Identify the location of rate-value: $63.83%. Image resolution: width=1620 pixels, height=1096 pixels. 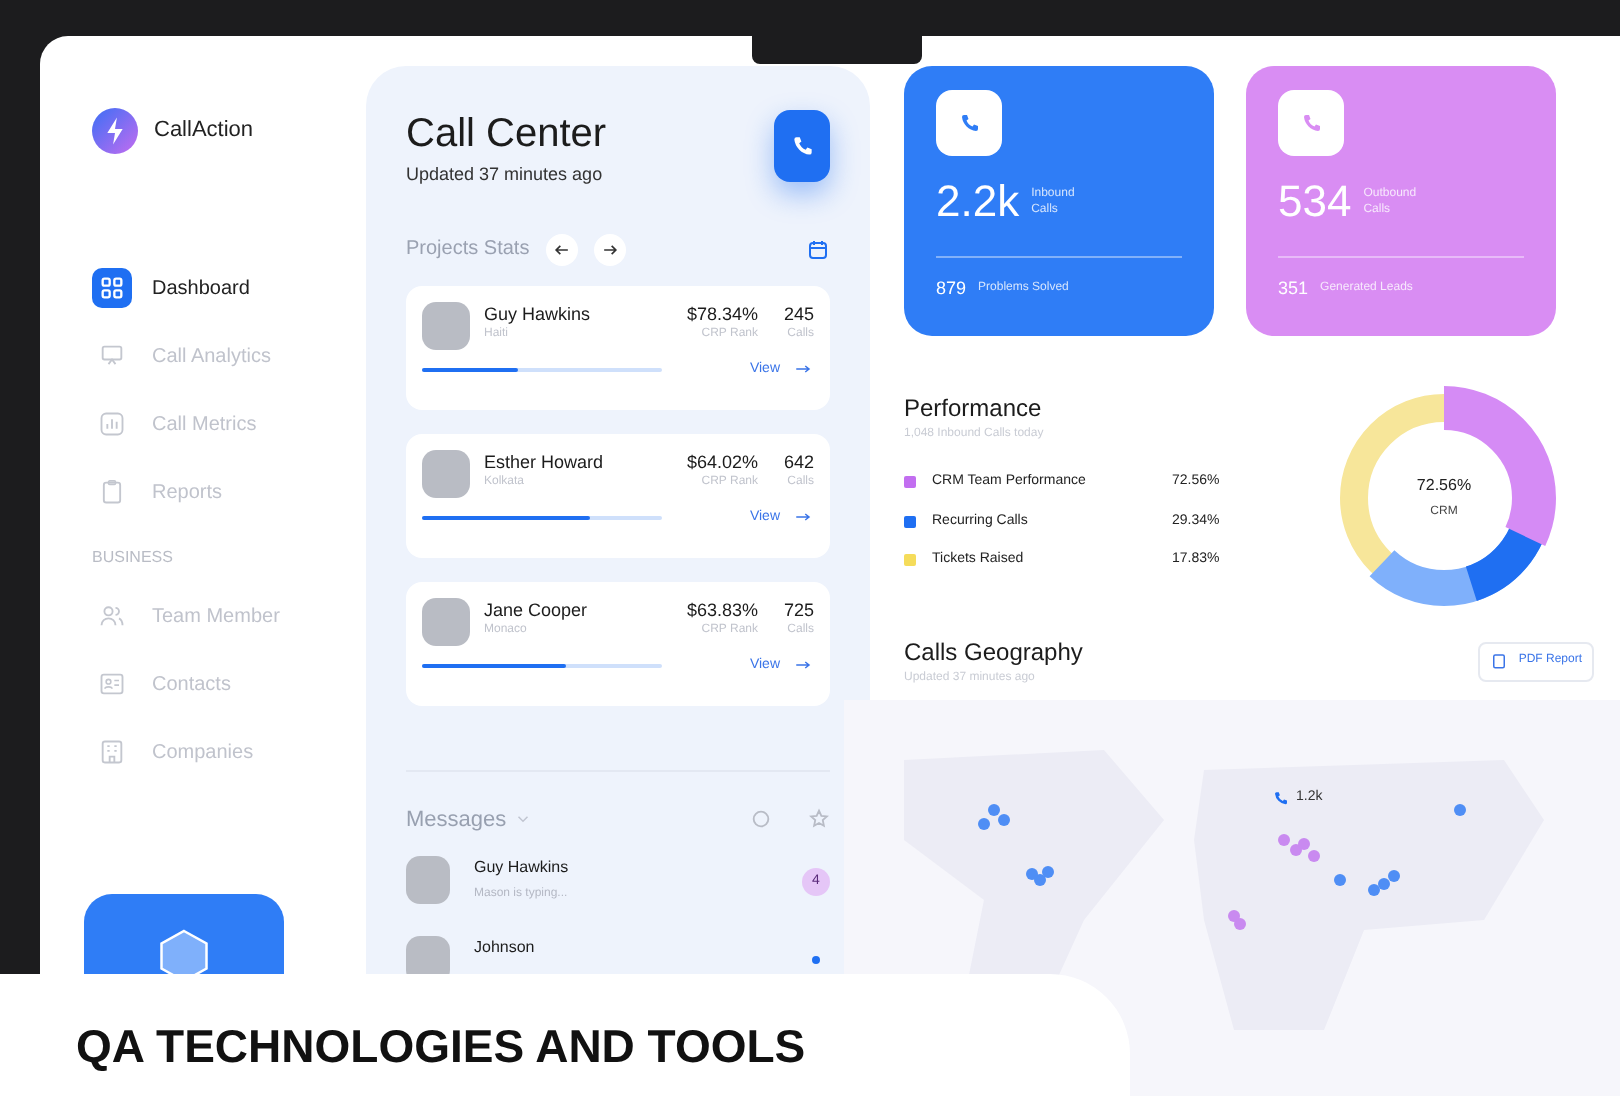
(722, 609).